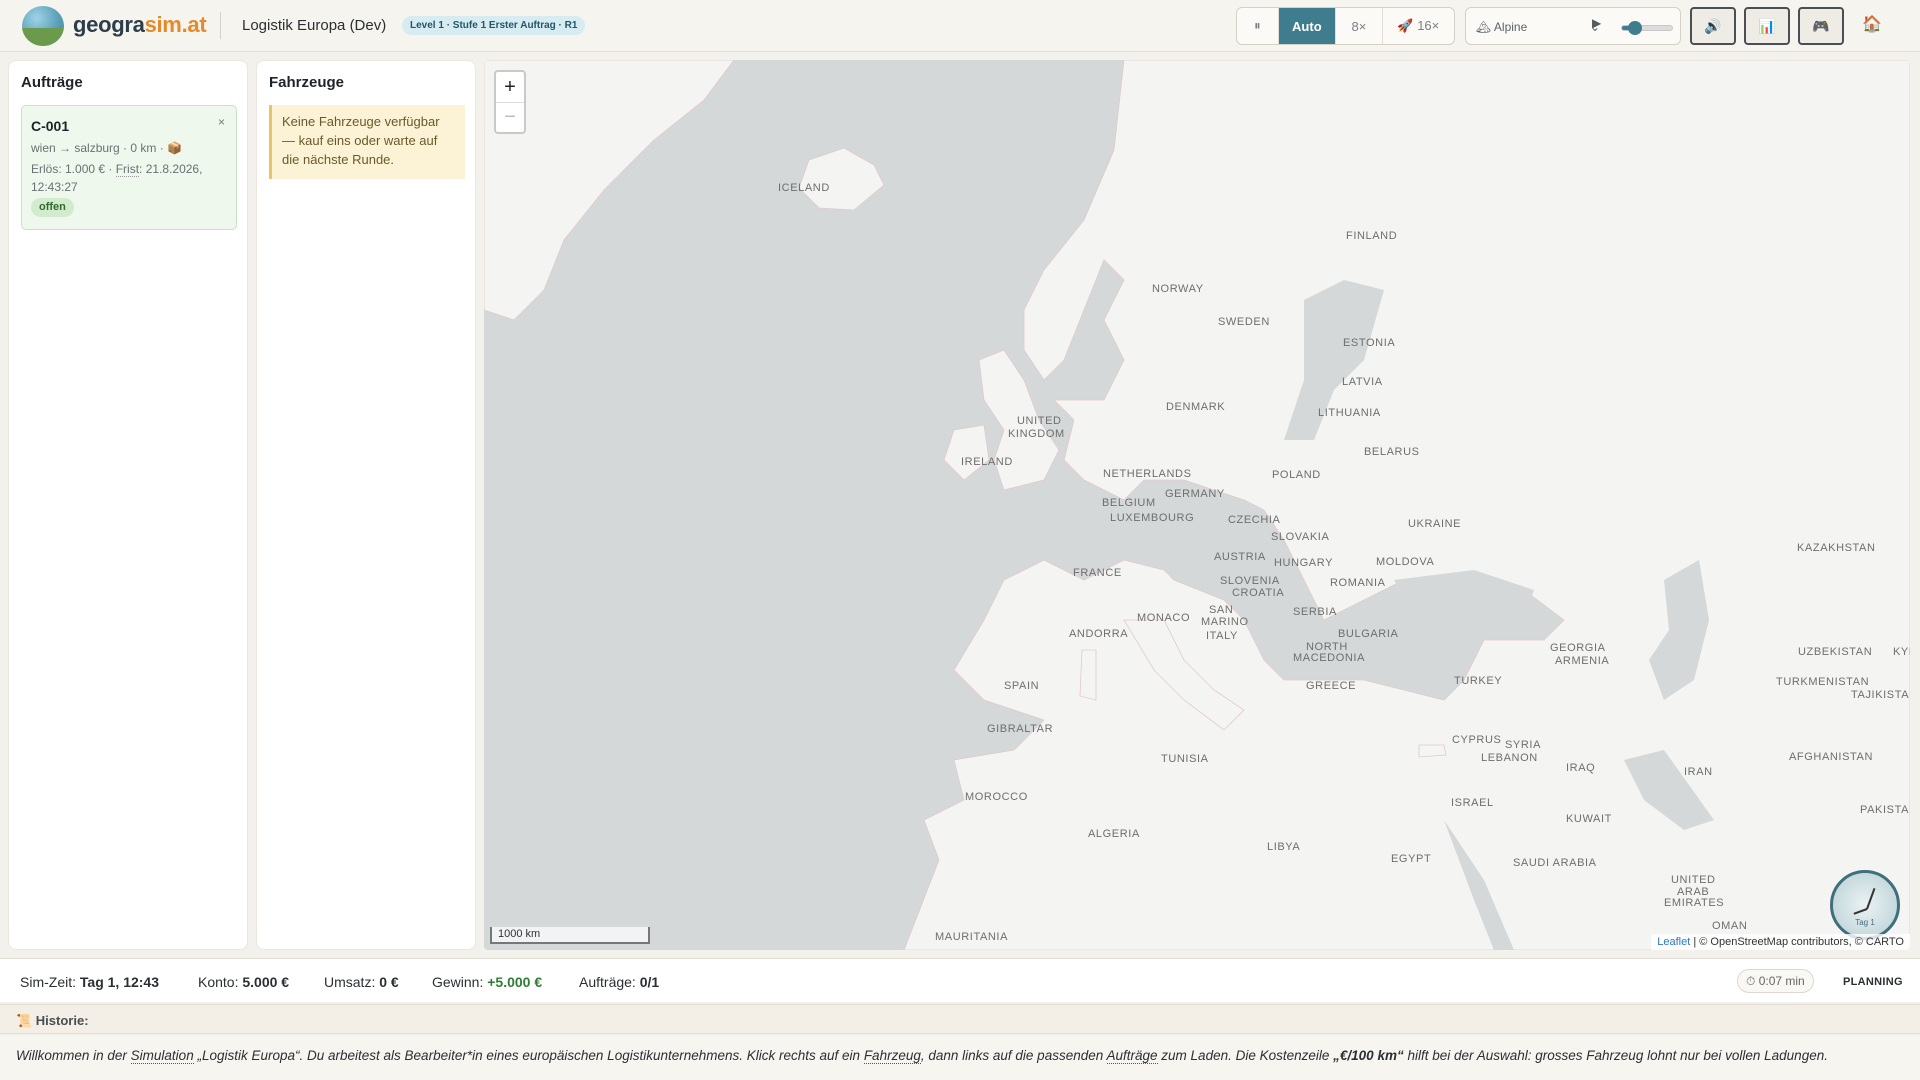 The width and height of the screenshot is (1920, 1080). What do you see at coordinates (609, 982) in the screenshot?
I see `auftraege-label: Aufträge:` at bounding box center [609, 982].